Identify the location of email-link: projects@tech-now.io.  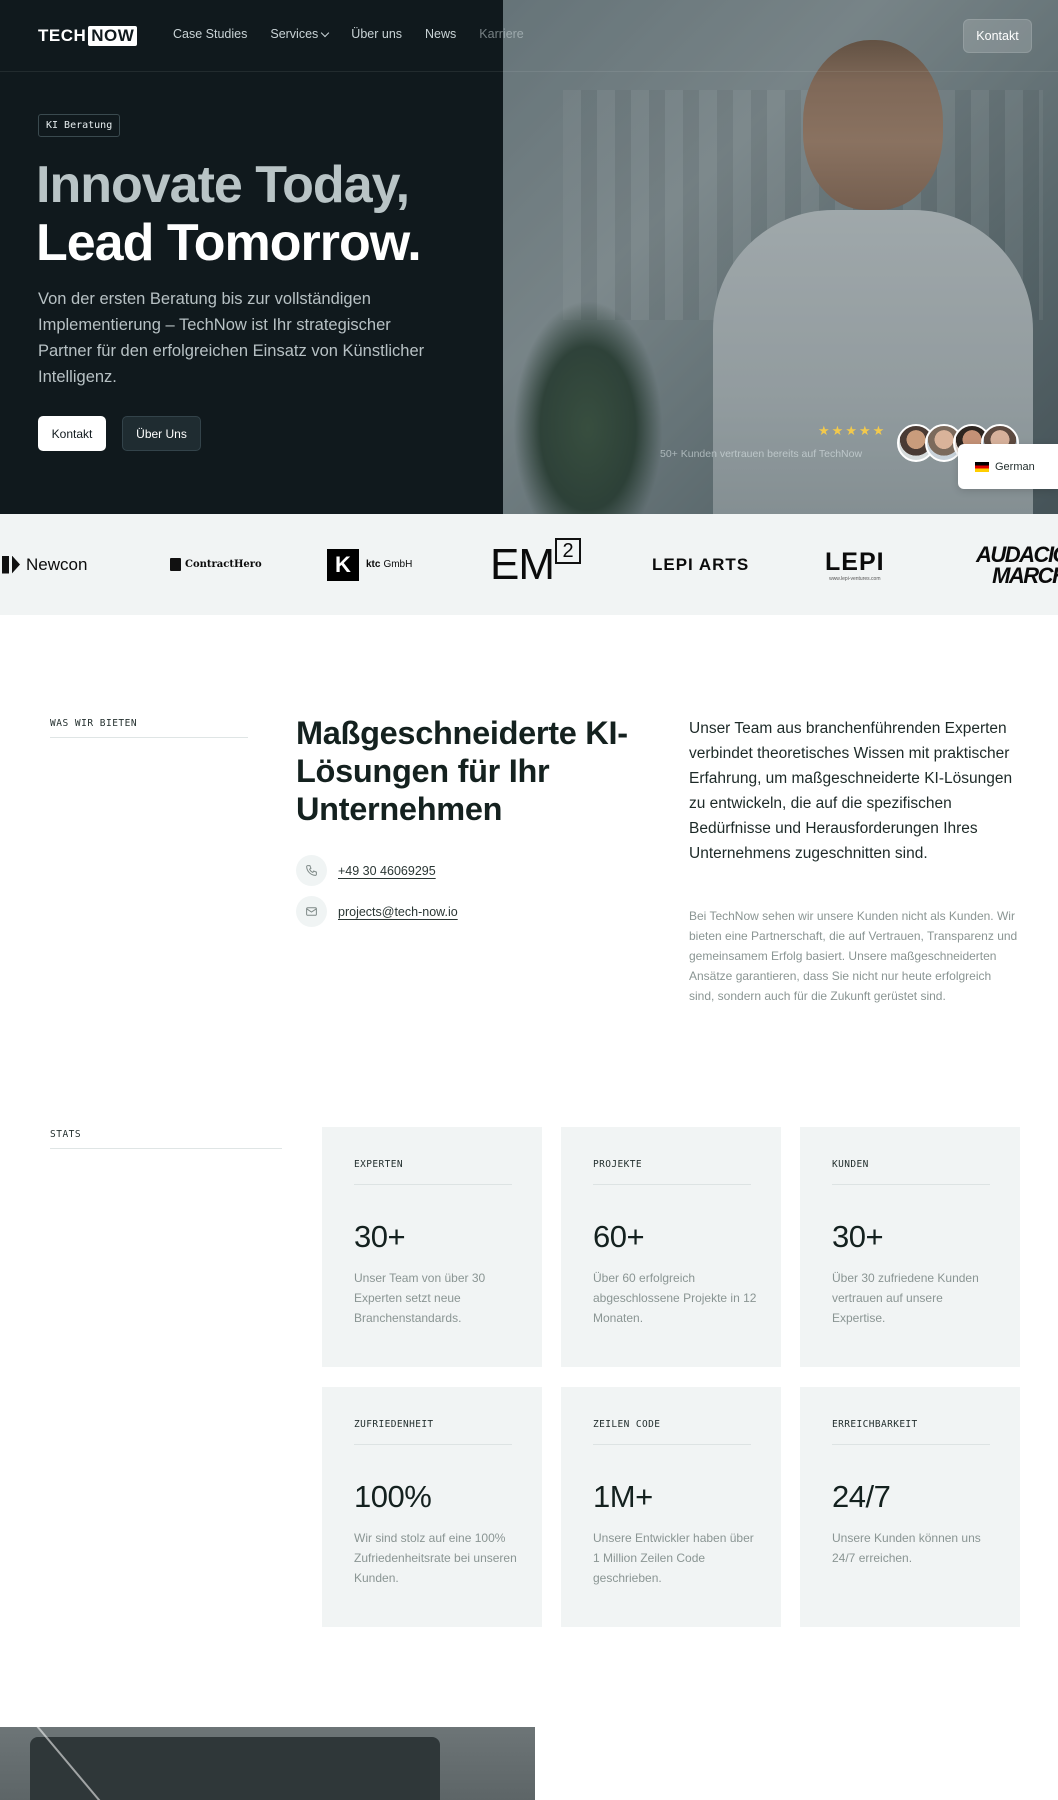
(398, 912).